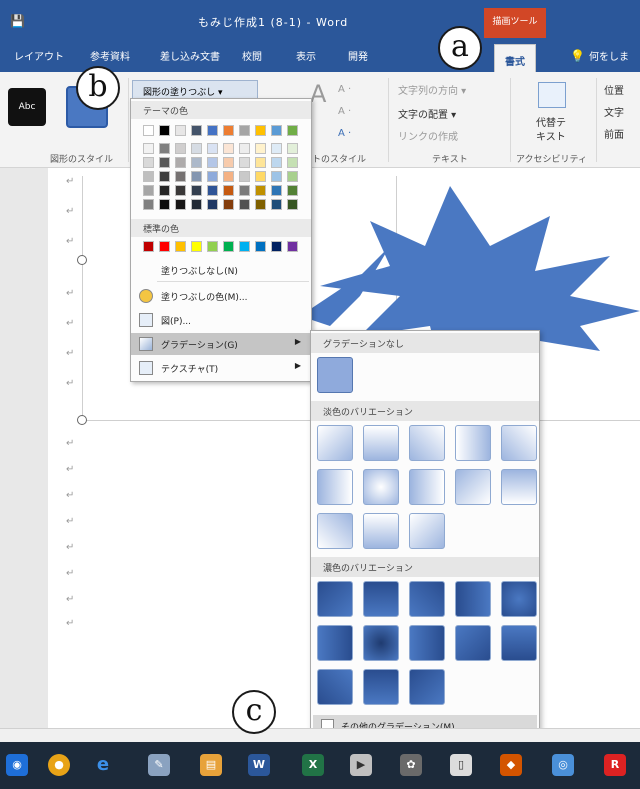 Image resolution: width=640 pixels, height=789 pixels. I want to click on tab-layout: レイアウト, so click(39, 55).